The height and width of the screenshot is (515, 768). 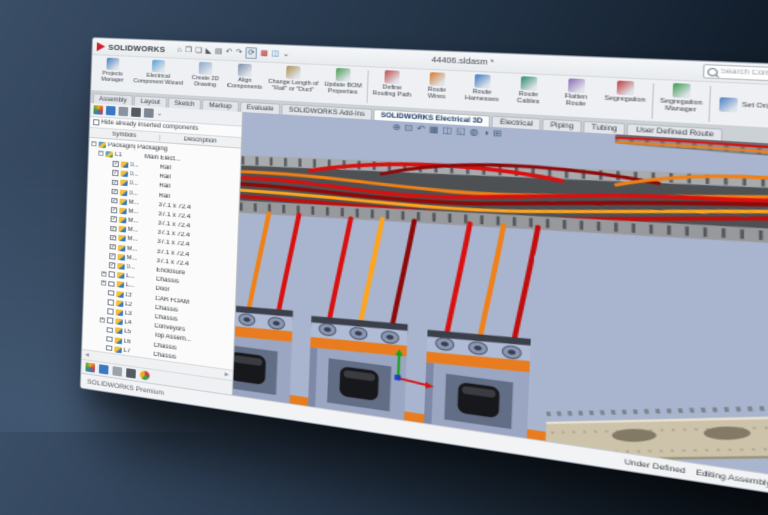 I want to click on file-properties-icon: ▩, so click(x=264, y=53).